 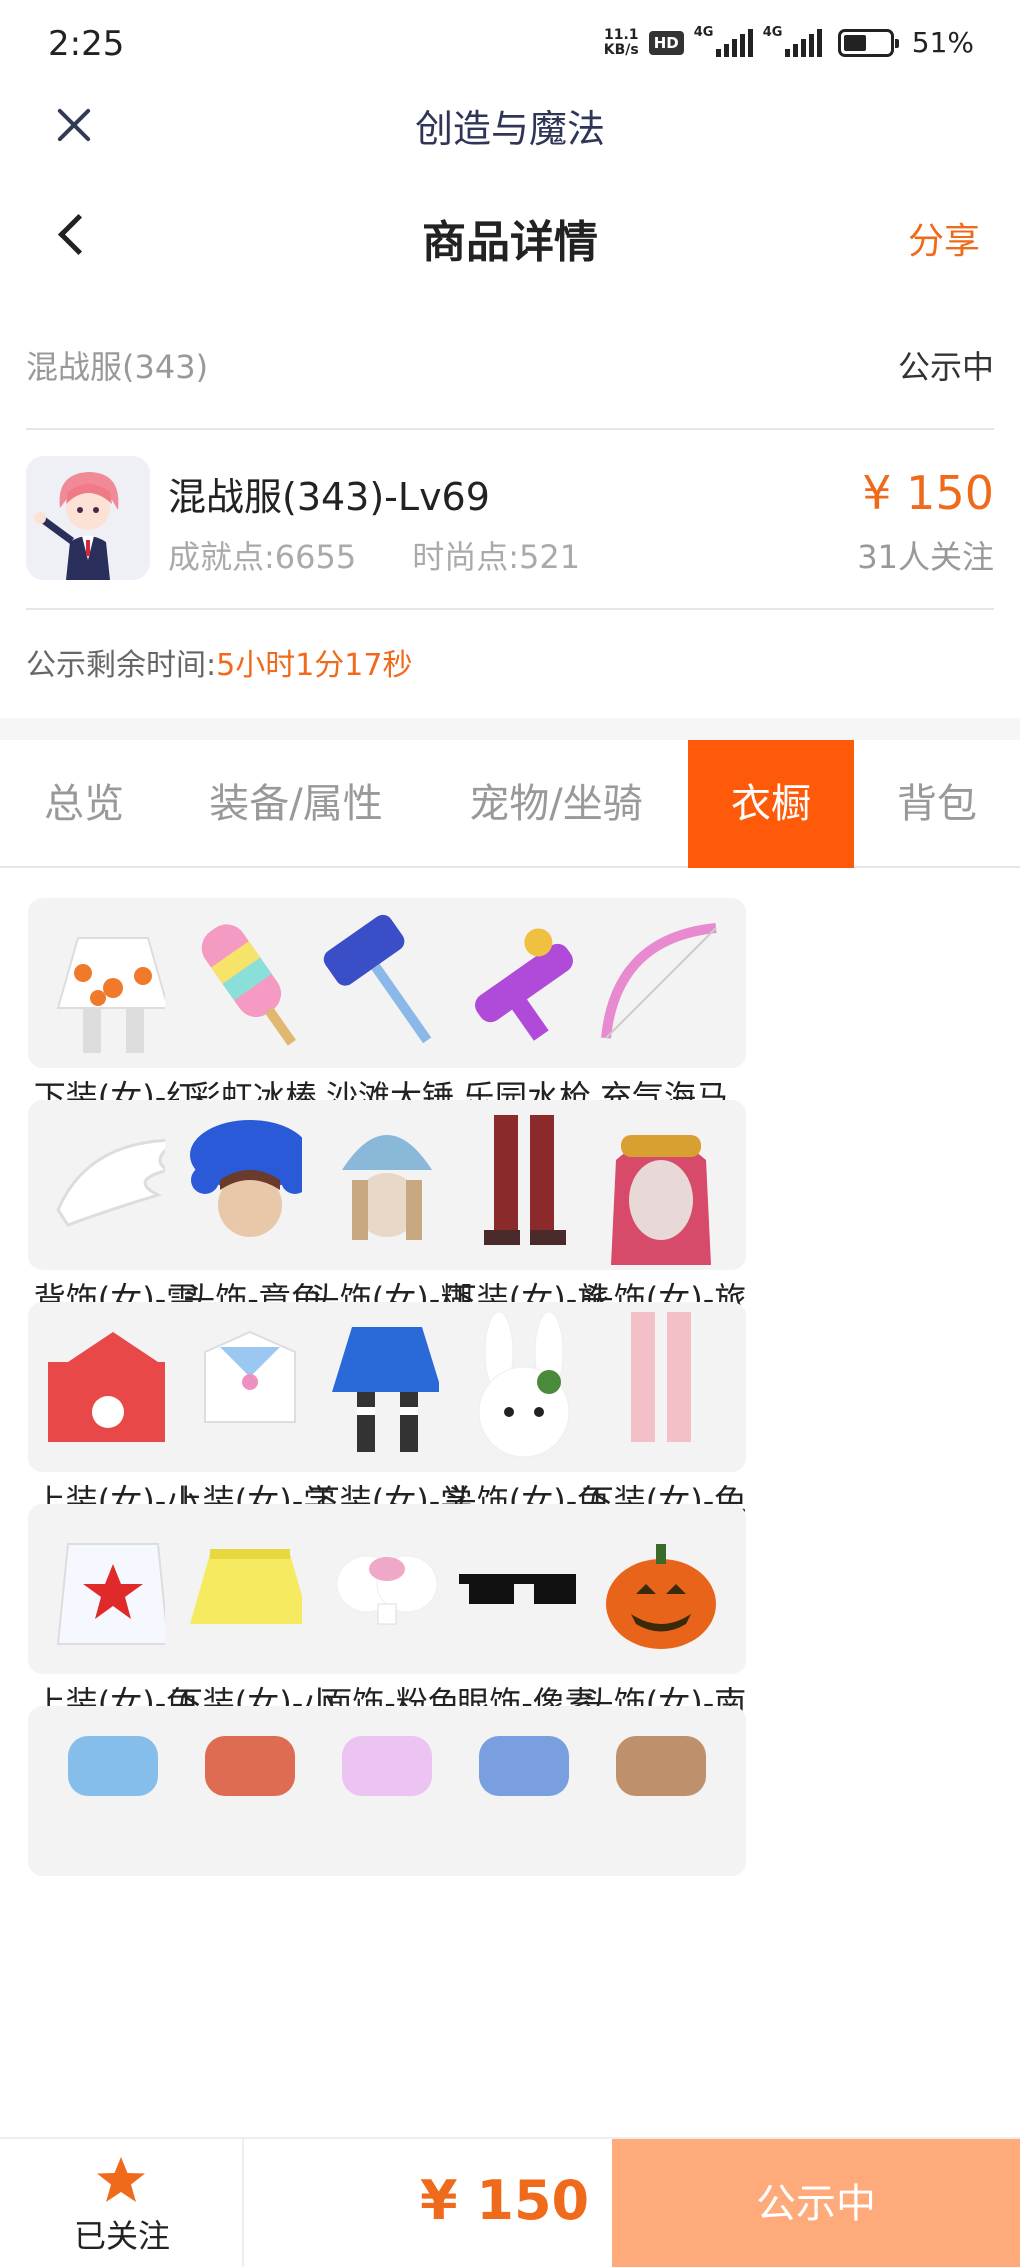 What do you see at coordinates (329, 497) in the screenshot?
I see `item-name: 混战服(343)-Lv69` at bounding box center [329, 497].